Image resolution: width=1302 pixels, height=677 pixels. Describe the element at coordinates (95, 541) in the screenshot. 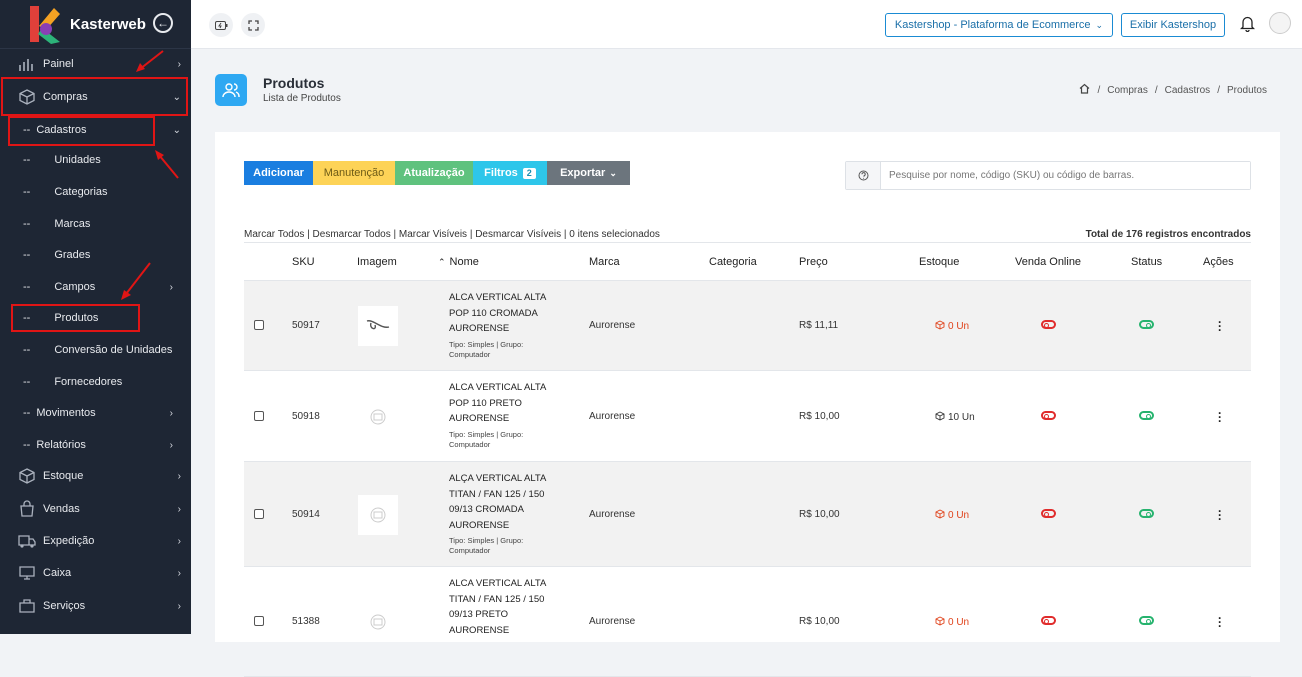

I see `sidebar-item-expedicao: Expedição ›` at that location.